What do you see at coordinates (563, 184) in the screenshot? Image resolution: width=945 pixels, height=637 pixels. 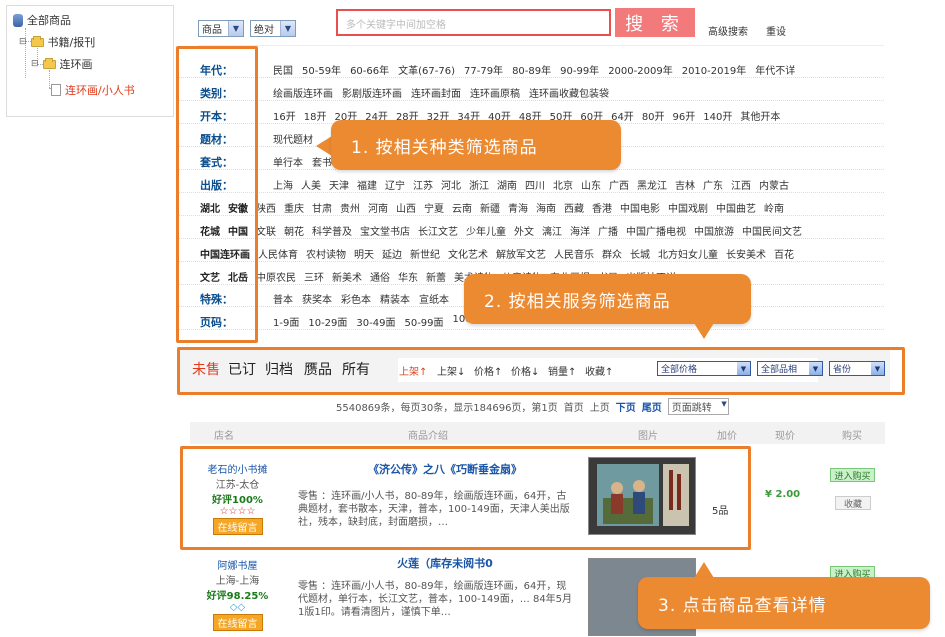 I see `filter-option: 北京` at bounding box center [563, 184].